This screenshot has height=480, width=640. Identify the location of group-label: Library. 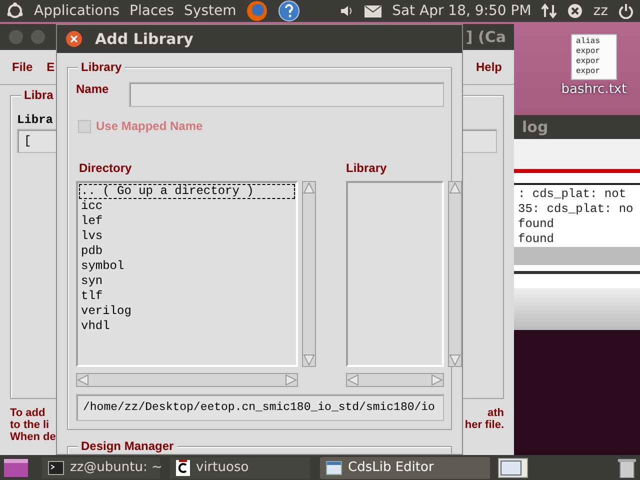
(101, 67).